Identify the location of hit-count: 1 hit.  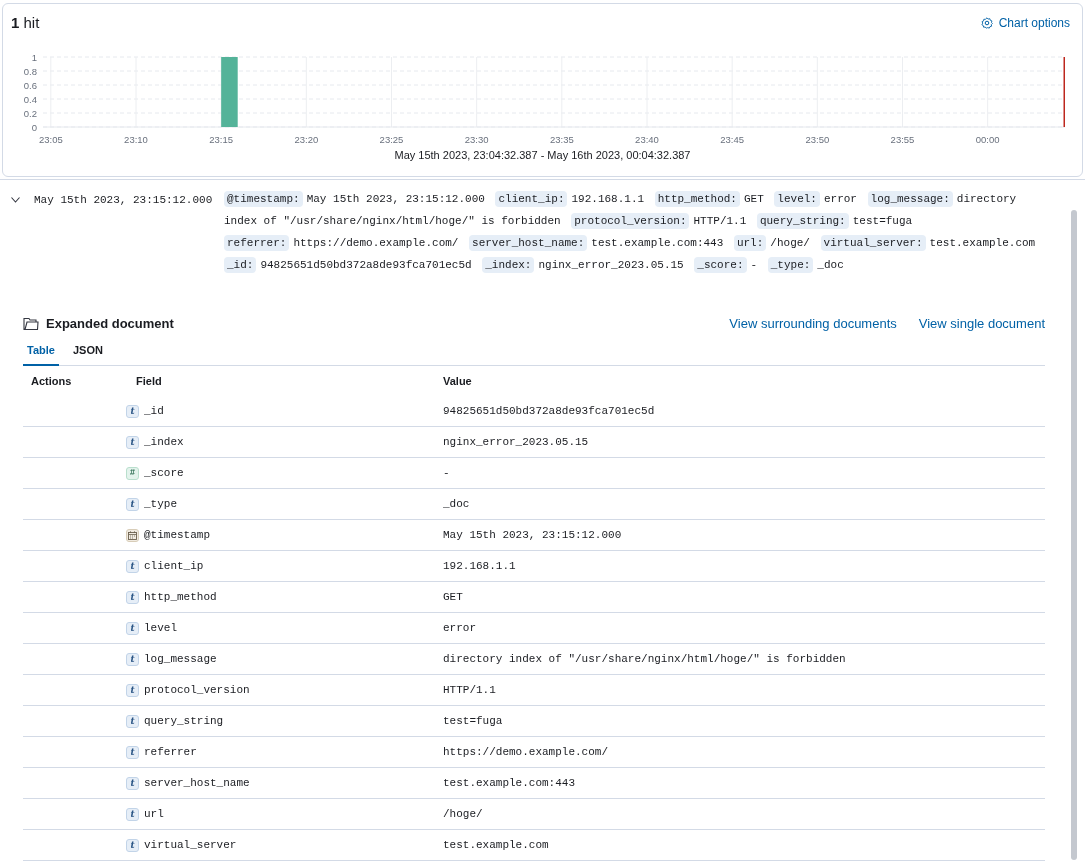
(25, 23).